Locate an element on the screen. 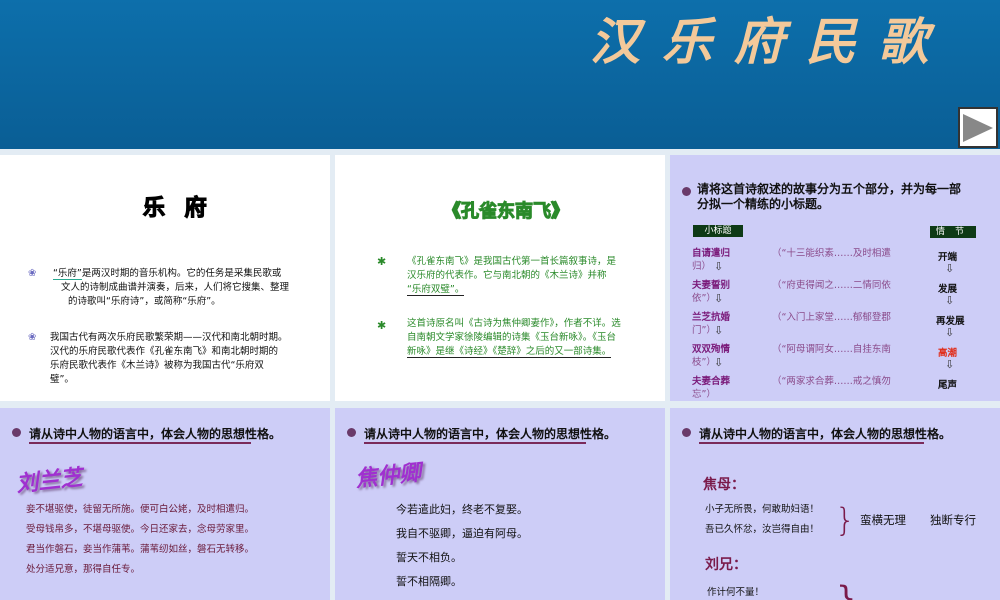 The width and height of the screenshot is (1000, 600). text: 是两汉时期的音乐机构。它的任务是采集民歌或 is located at coordinates (181, 273).